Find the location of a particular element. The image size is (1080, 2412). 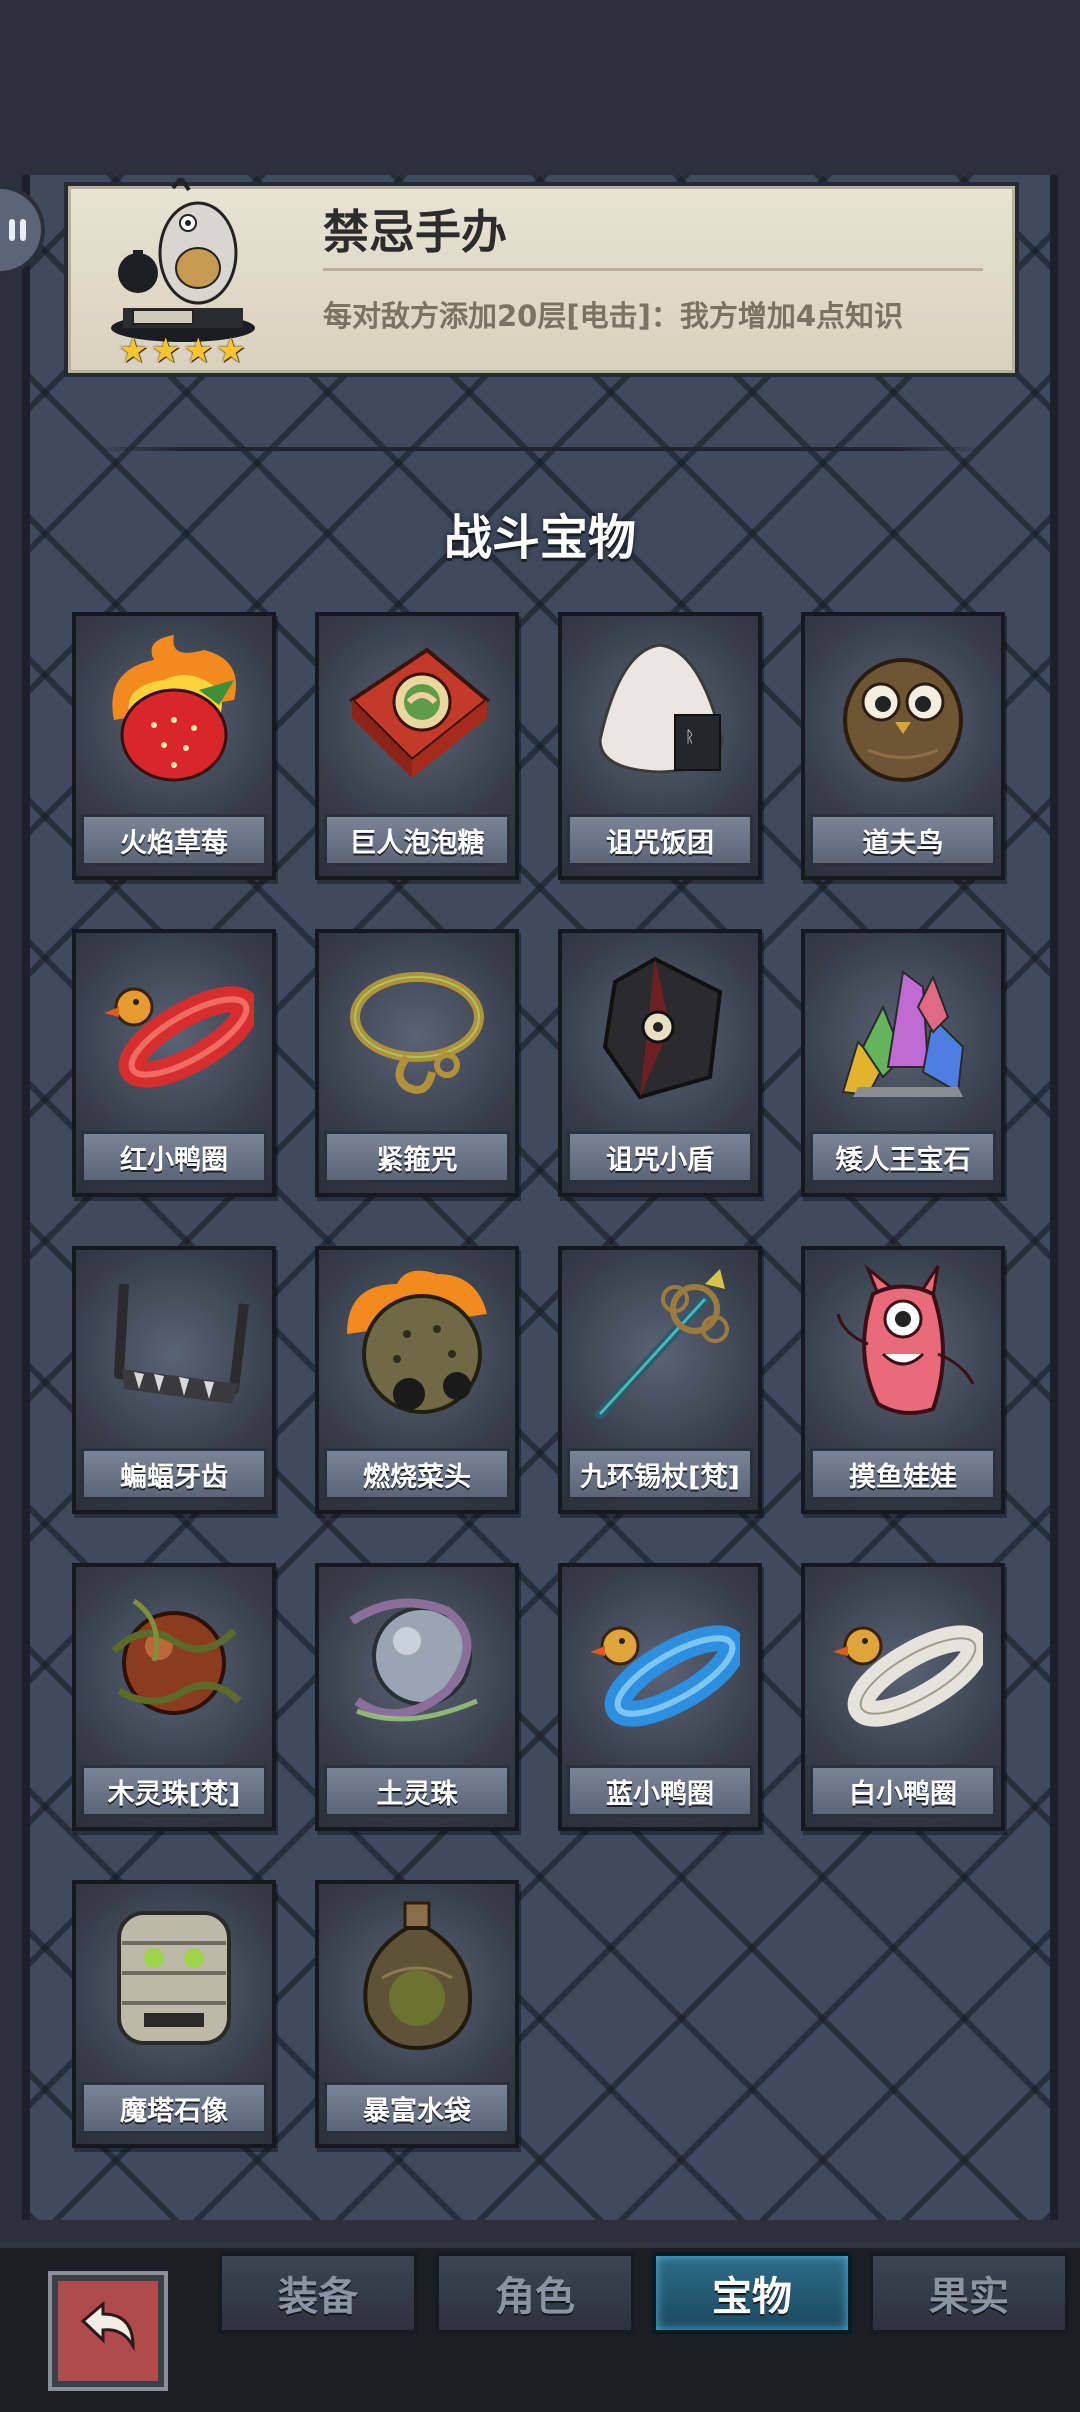

treasure-item: ᚱ 诅咒饭团 is located at coordinates (660, 746).